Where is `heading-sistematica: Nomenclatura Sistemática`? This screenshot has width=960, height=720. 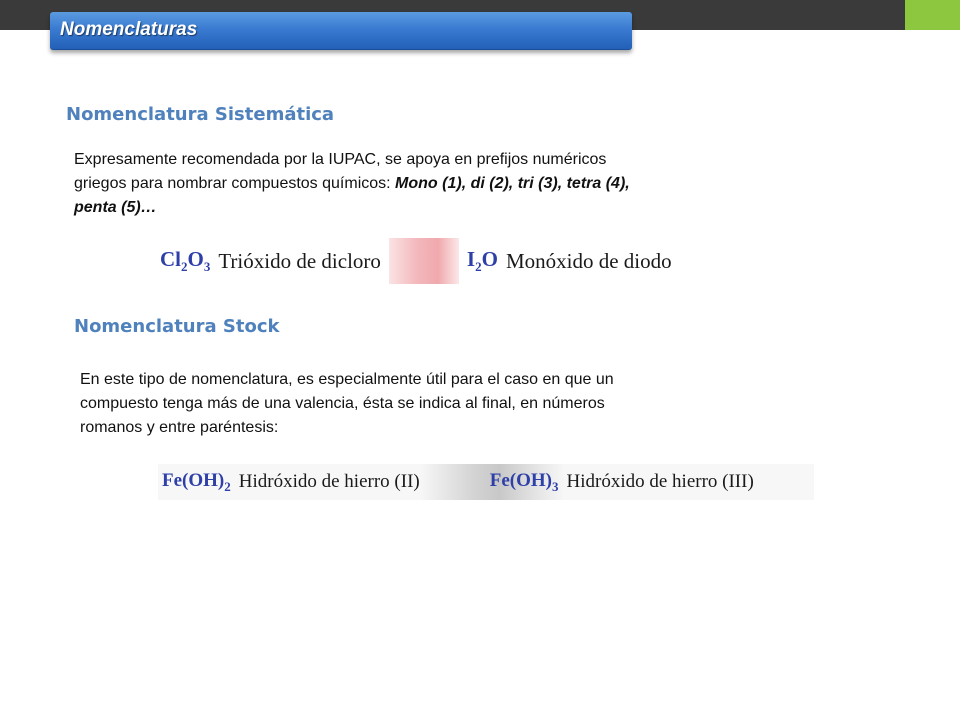 heading-sistematica: Nomenclatura Sistemática is located at coordinates (200, 114).